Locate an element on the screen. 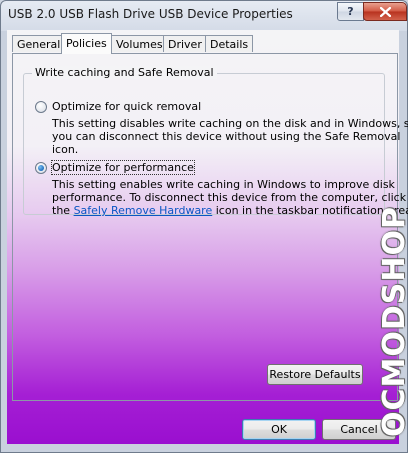  close-x-icon is located at coordinates (385, 11).